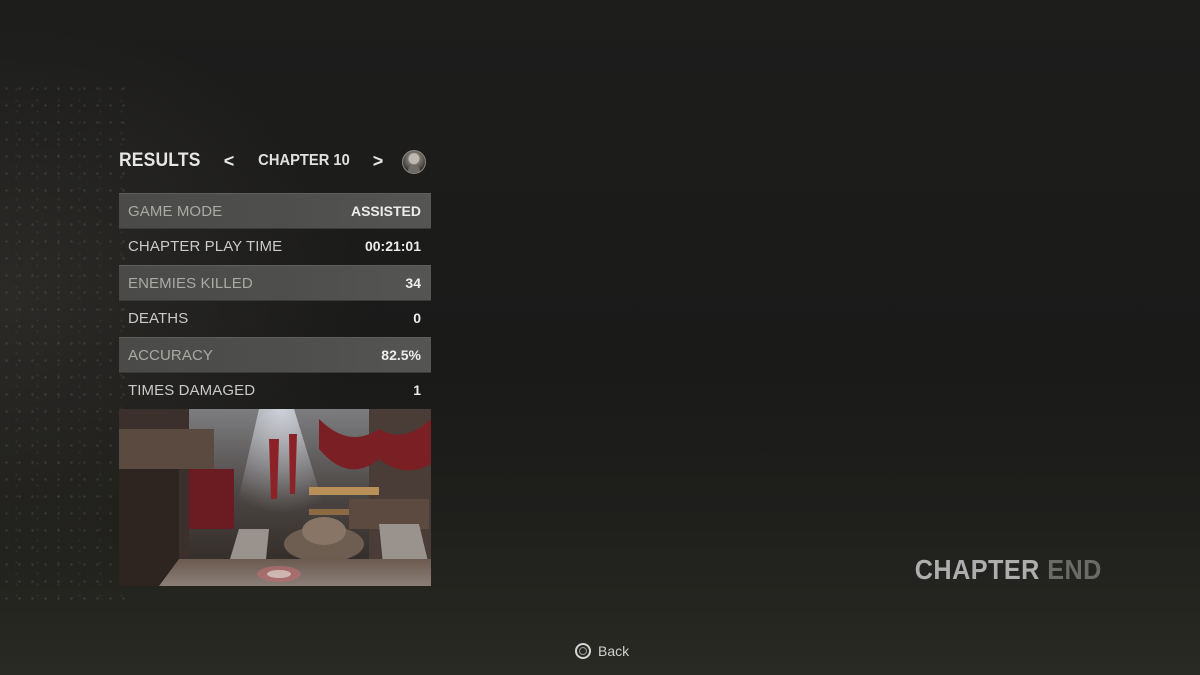 The height and width of the screenshot is (675, 1200). What do you see at coordinates (583, 651) in the screenshot?
I see `circle-button-icon` at bounding box center [583, 651].